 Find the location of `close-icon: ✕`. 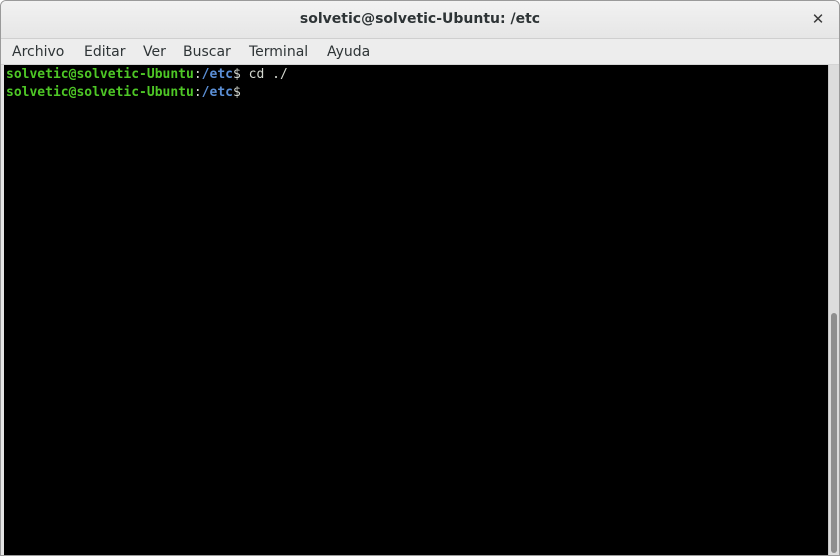

close-icon: ✕ is located at coordinates (818, 19).